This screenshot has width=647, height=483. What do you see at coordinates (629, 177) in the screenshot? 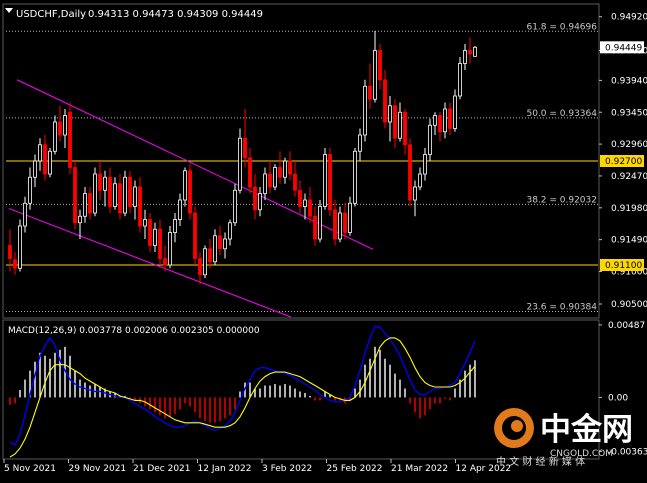
I see `price-tick-label: 0.92470` at bounding box center [629, 177].